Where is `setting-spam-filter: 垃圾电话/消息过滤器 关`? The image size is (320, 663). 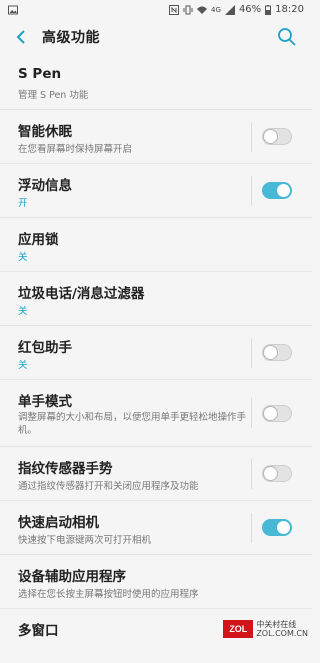 setting-spam-filter: 垃圾电话/消息过滤器 关 is located at coordinates (156, 299).